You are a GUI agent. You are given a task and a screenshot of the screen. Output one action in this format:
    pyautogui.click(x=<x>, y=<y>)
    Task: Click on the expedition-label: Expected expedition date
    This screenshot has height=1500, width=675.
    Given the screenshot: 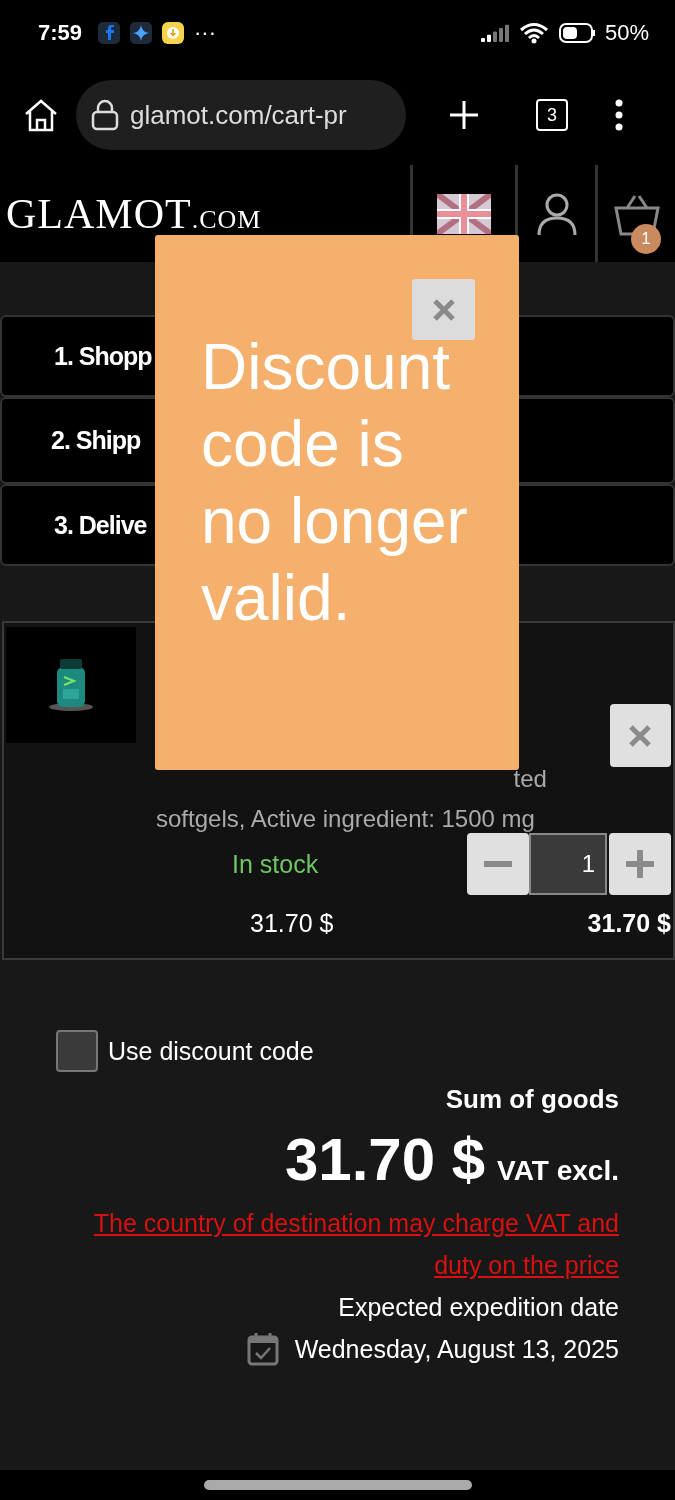 What is the action you would take?
    pyautogui.click(x=478, y=1307)
    